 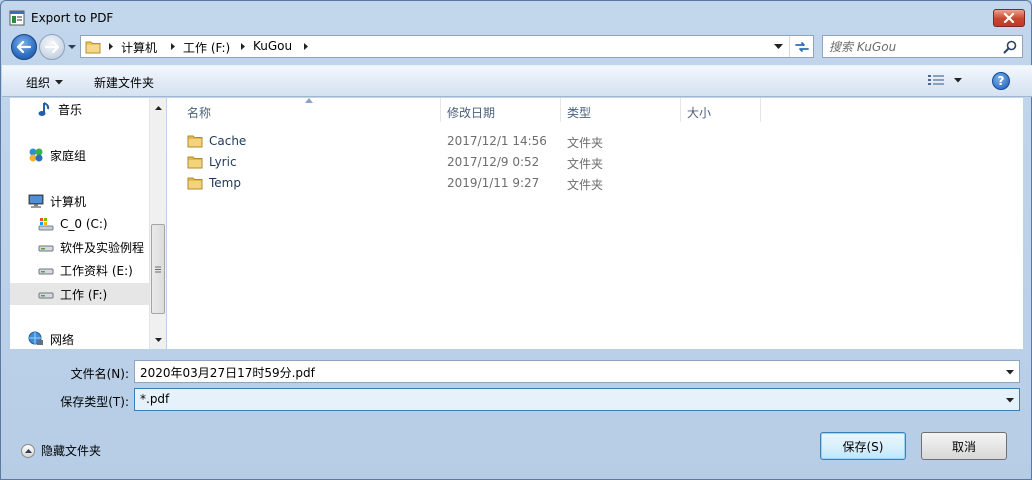 I want to click on search-box, so click(x=922, y=46).